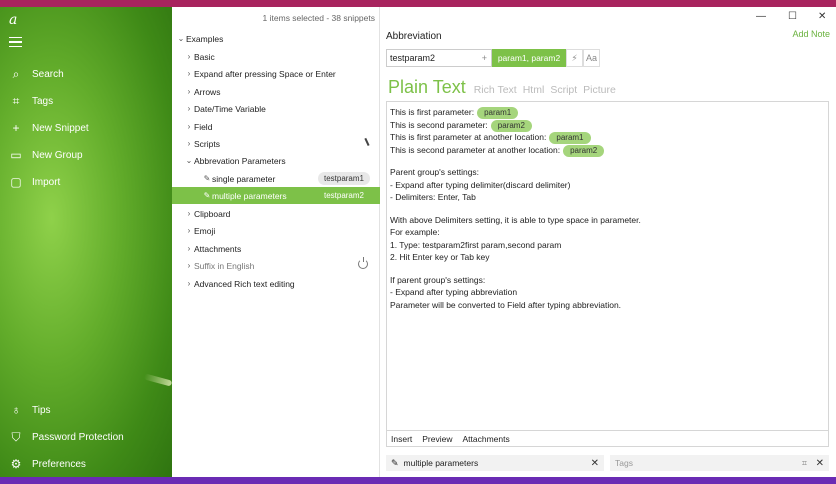  What do you see at coordinates (363, 263) in the screenshot?
I see `power-icon` at bounding box center [363, 263].